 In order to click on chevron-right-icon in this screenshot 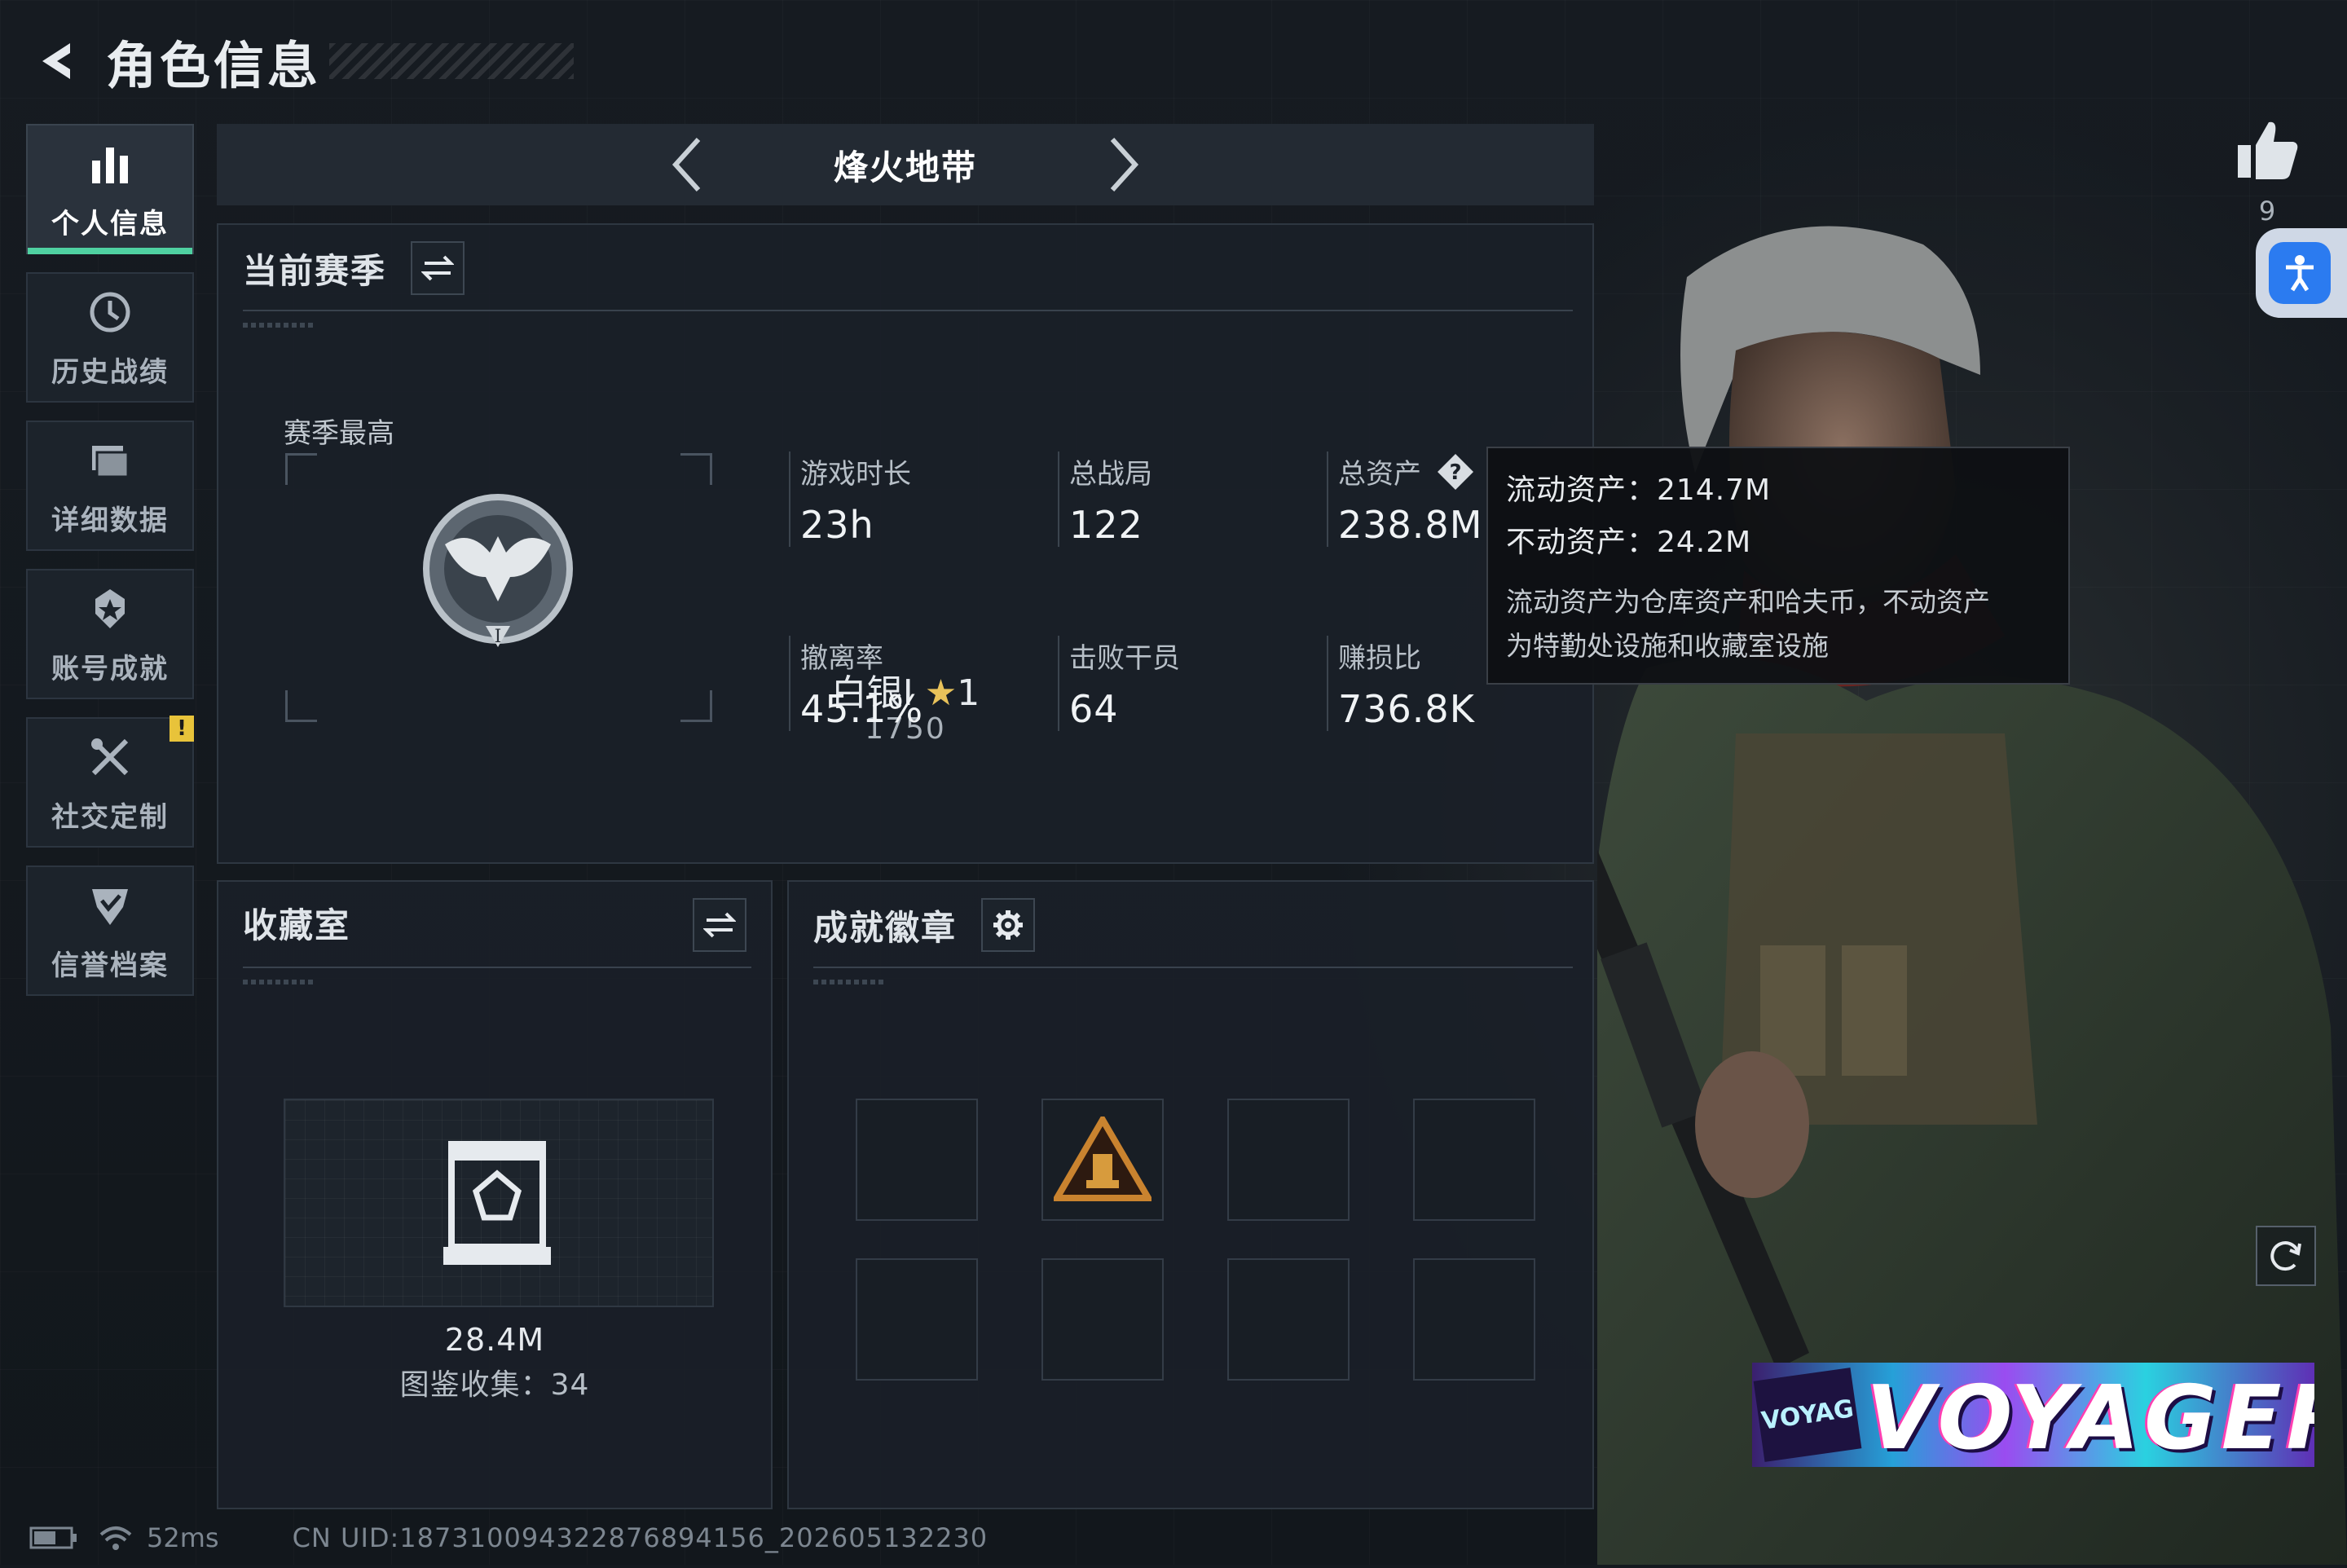, I will do `click(1124, 164)`.